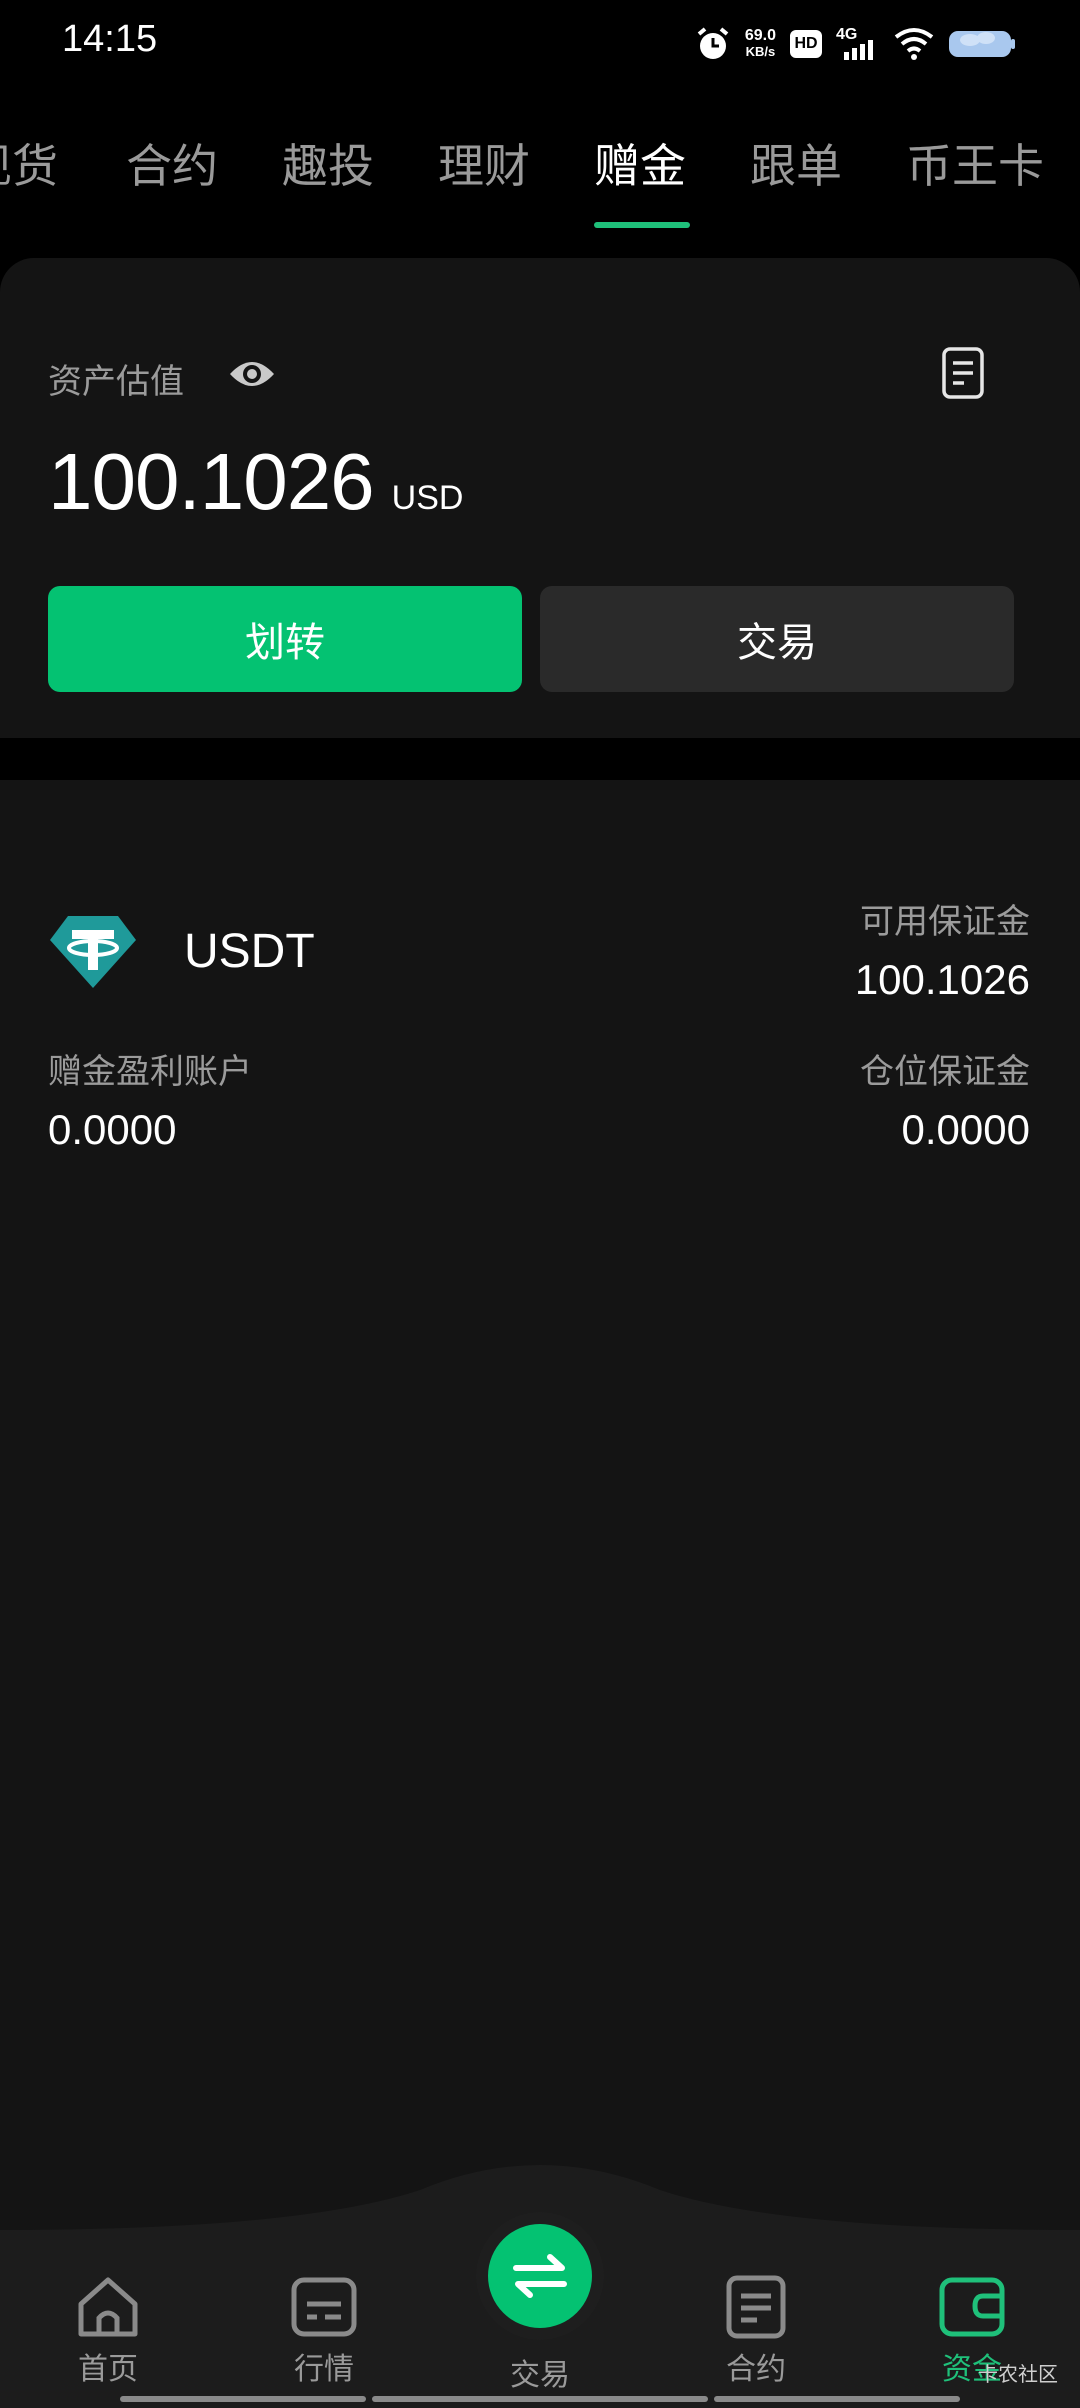  What do you see at coordinates (249, 951) in the screenshot?
I see `coin-name: USDT` at bounding box center [249, 951].